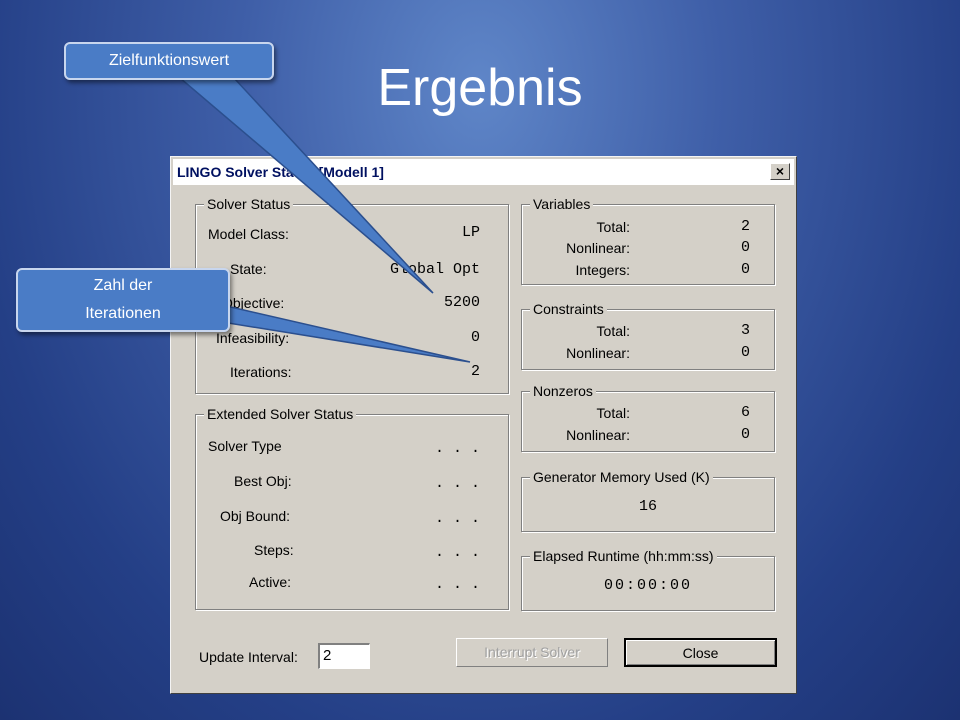  I want to click on iterations-callout-line1: Zahl der, so click(123, 285).